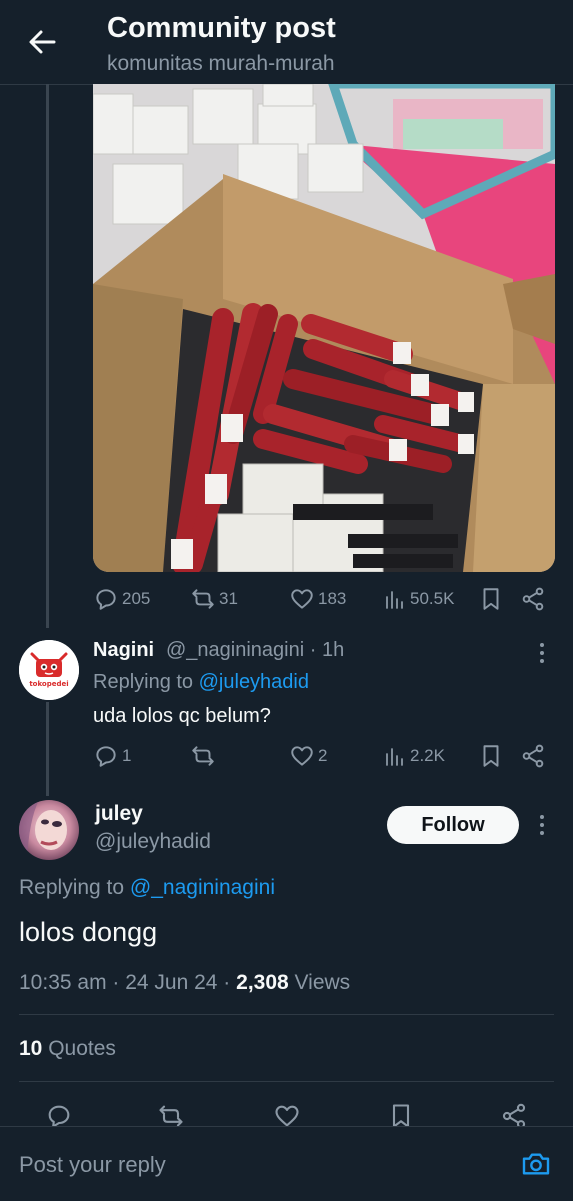 The width and height of the screenshot is (573, 1201). What do you see at coordinates (432, 598) in the screenshot?
I see `view-count: 50.5K` at bounding box center [432, 598].